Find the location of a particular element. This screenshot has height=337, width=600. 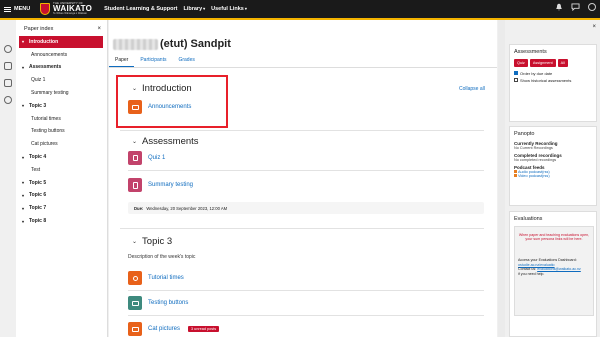

paper-index-section: ▾ Topic 5 is located at coordinates (61, 182).